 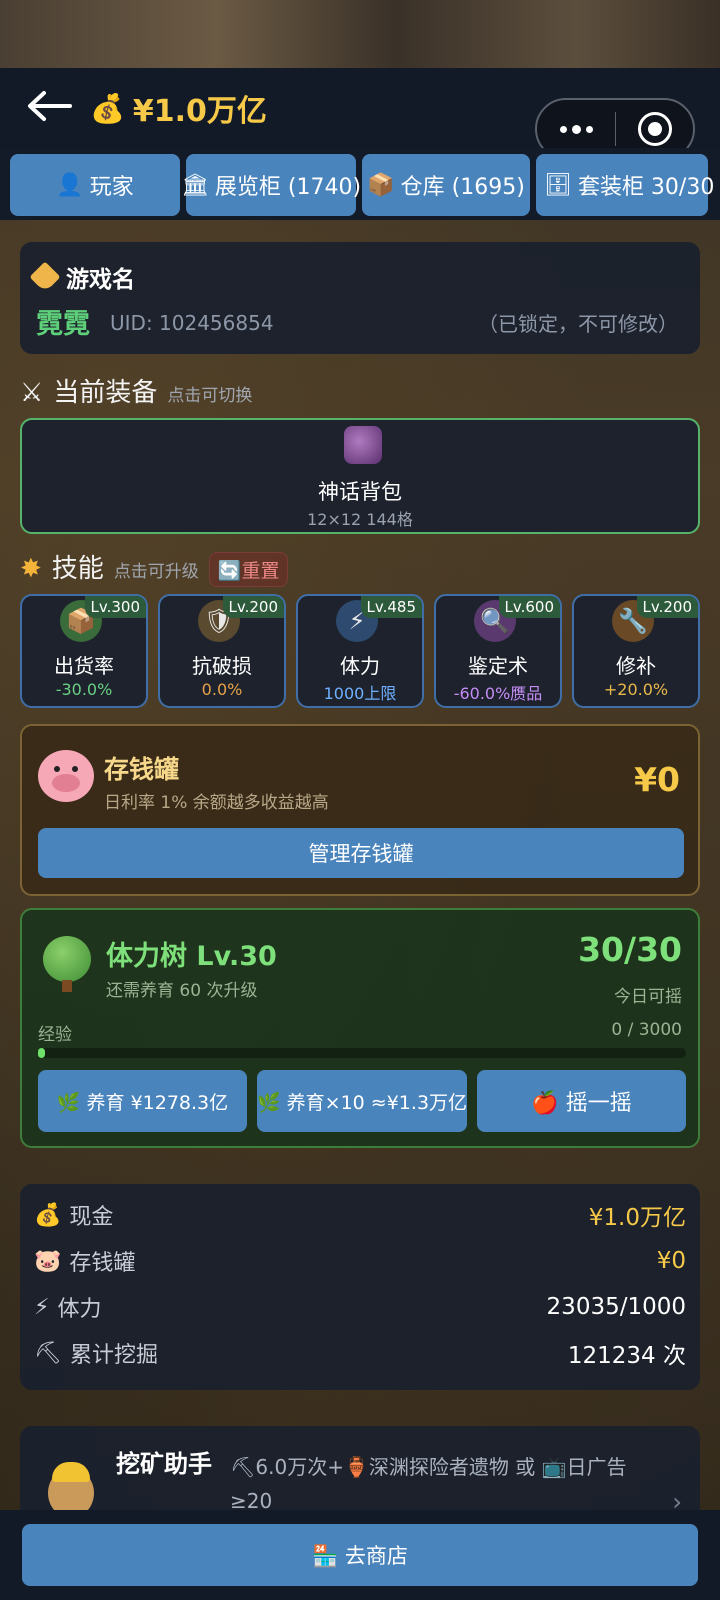 I want to click on backpack-icon, so click(x=363, y=445).